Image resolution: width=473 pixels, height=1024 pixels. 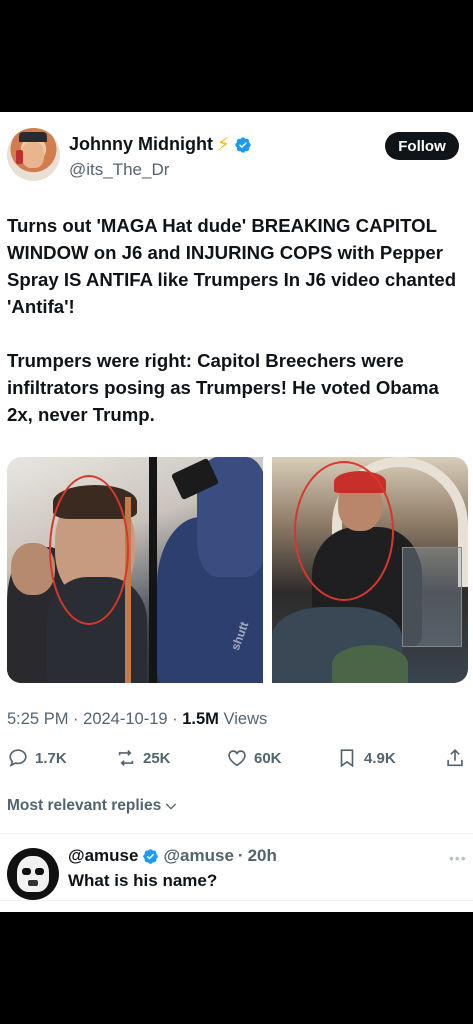 I want to click on more-options-icon: •••, so click(x=458, y=858).